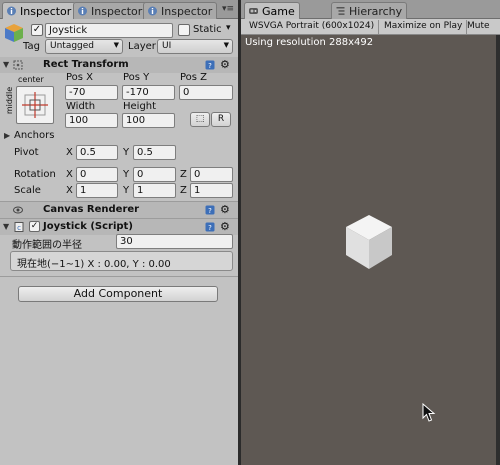  What do you see at coordinates (272, 10) in the screenshot?
I see `tab-game: Game` at bounding box center [272, 10].